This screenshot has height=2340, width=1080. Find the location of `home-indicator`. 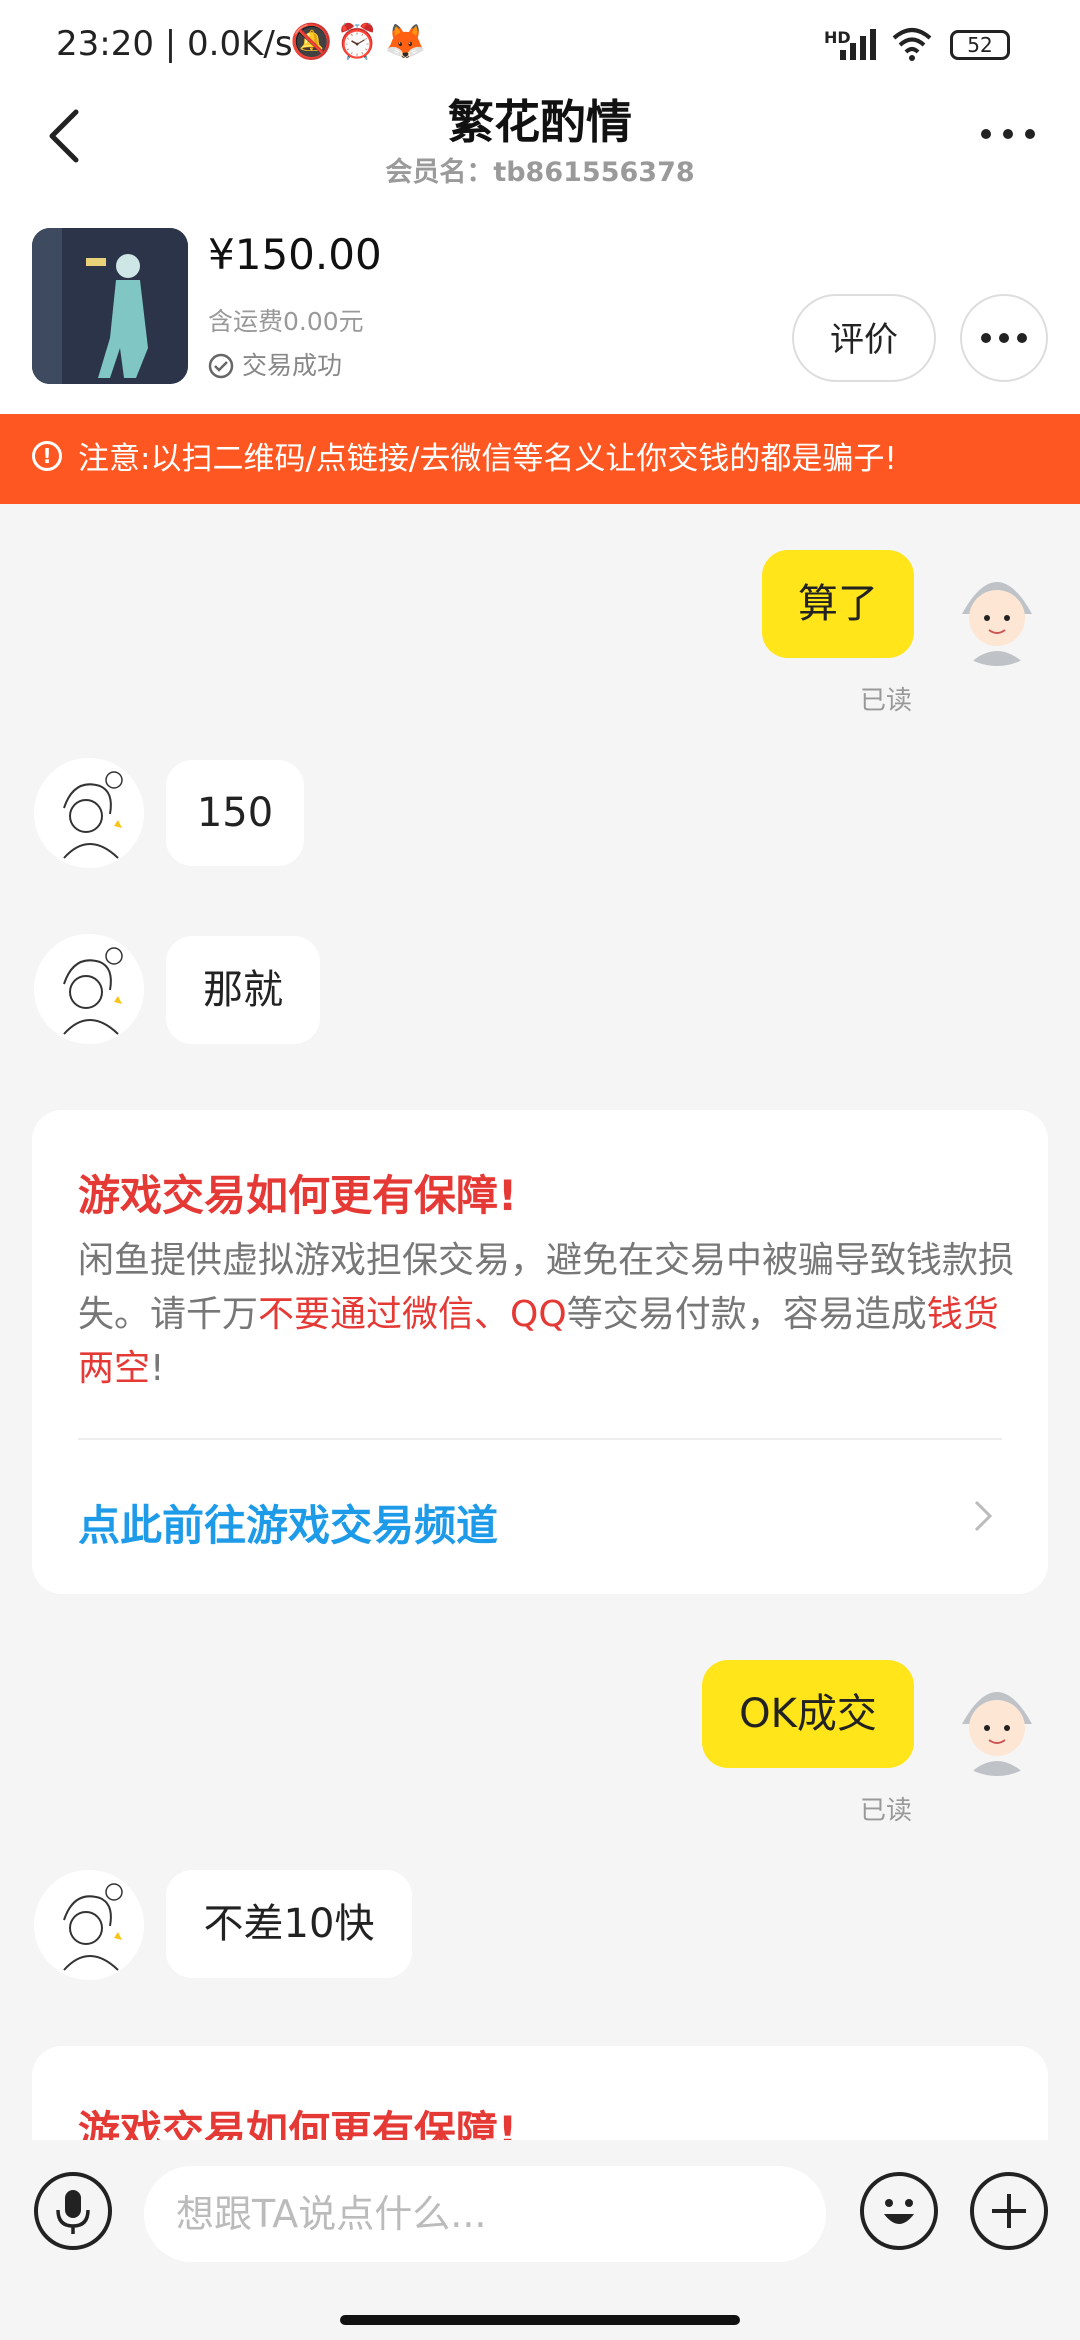

home-indicator is located at coordinates (540, 2320).